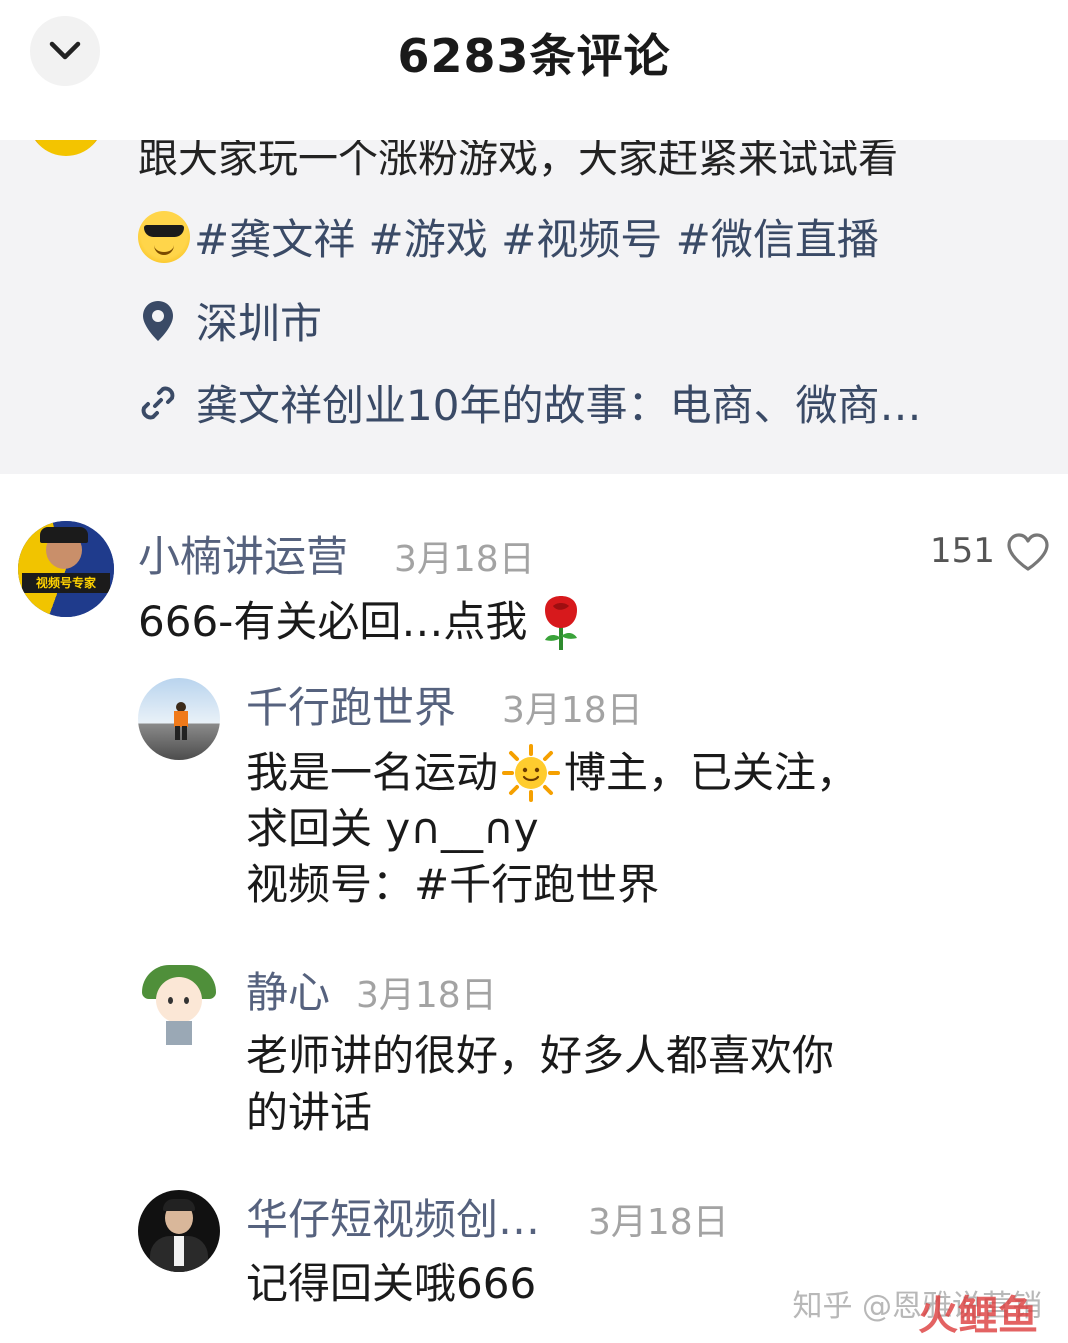 This screenshot has height=1343, width=1068. What do you see at coordinates (363, 622) in the screenshot?
I see `comment-text: 666-有关必回…点我` at bounding box center [363, 622].